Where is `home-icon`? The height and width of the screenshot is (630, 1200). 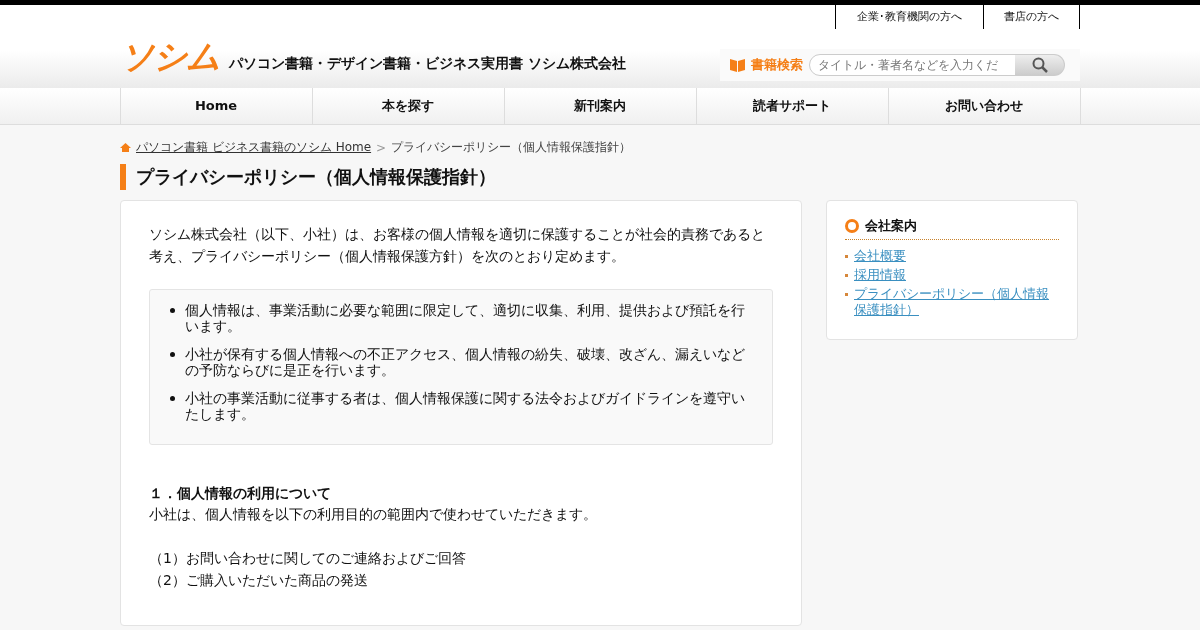
home-icon is located at coordinates (125, 147).